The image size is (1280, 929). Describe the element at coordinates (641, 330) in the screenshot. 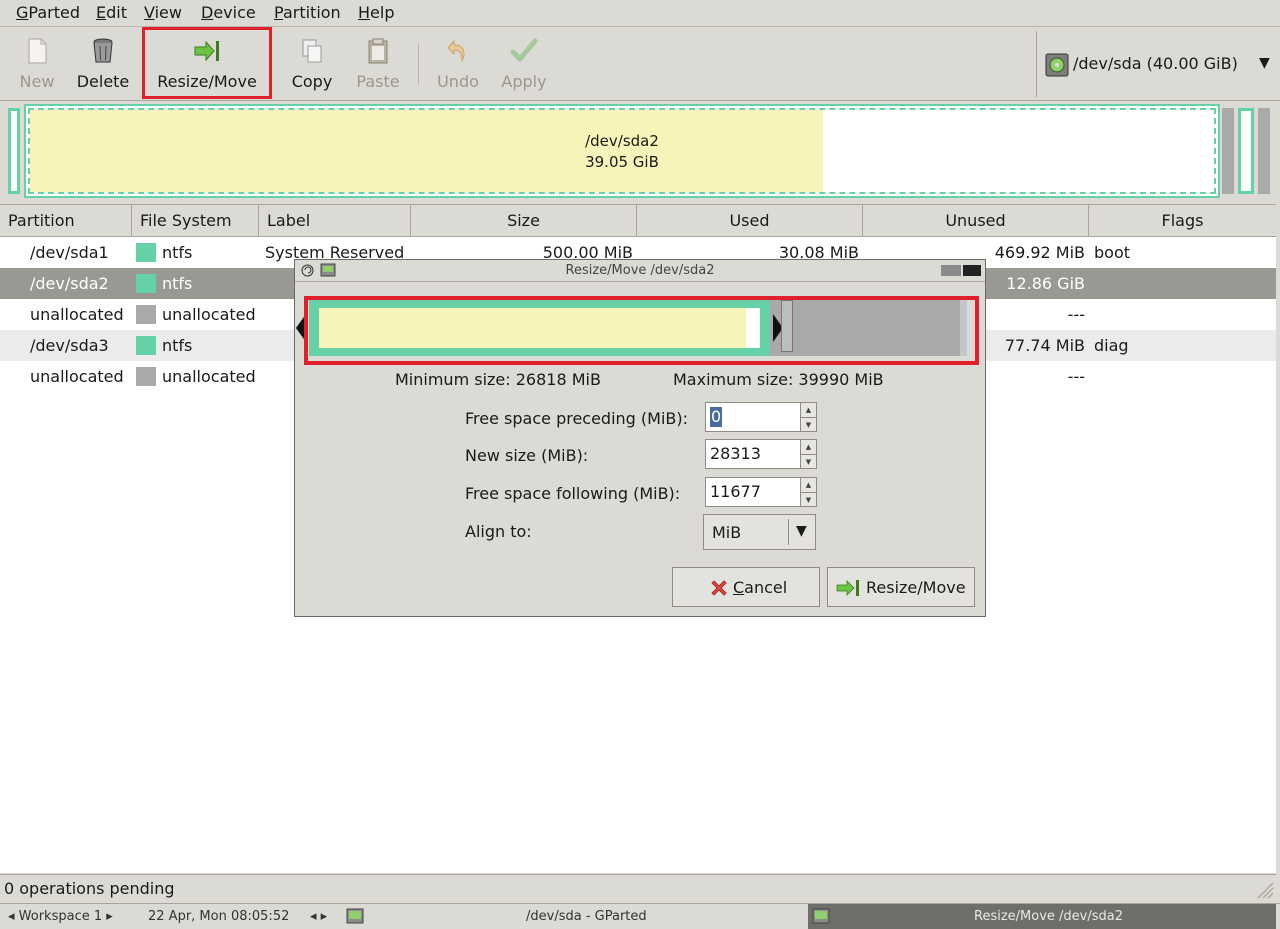

I see `resizer-highlight` at that location.